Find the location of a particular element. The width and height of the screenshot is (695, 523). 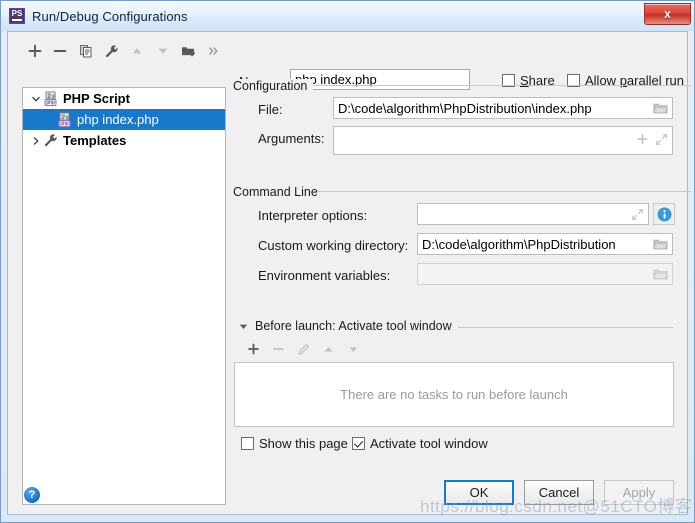

configuration-group-title: Configuration is located at coordinates (273, 86).